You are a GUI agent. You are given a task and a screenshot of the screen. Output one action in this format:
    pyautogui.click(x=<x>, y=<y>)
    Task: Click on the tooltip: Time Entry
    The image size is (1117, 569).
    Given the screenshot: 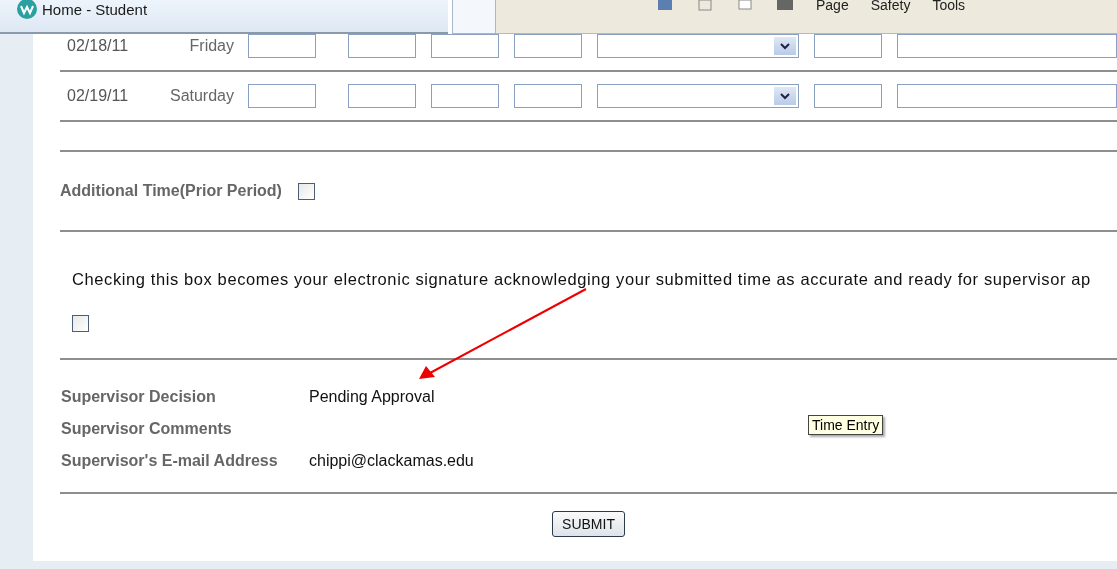 What is the action you would take?
    pyautogui.click(x=846, y=425)
    